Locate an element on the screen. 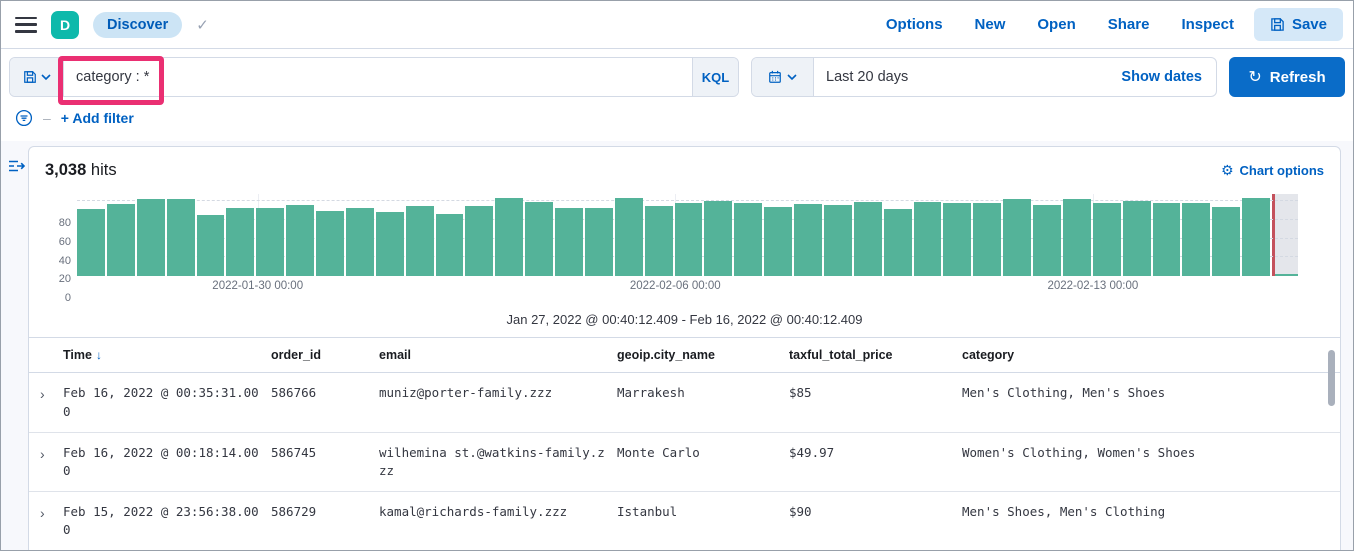  nav-link-options: Options is located at coordinates (914, 24).